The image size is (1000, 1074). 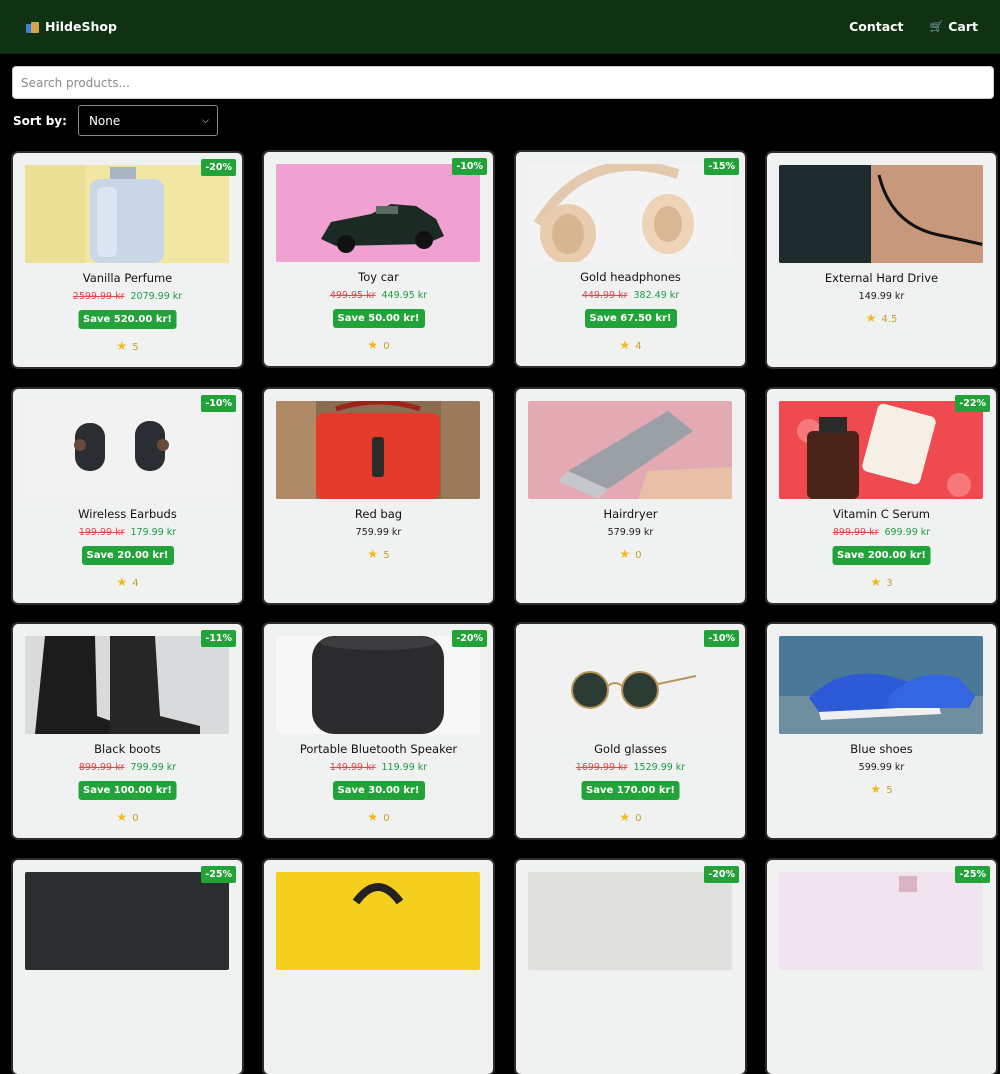 I want to click on navbar: HildeShop Contact 🛒 Cart, so click(x=500, y=27).